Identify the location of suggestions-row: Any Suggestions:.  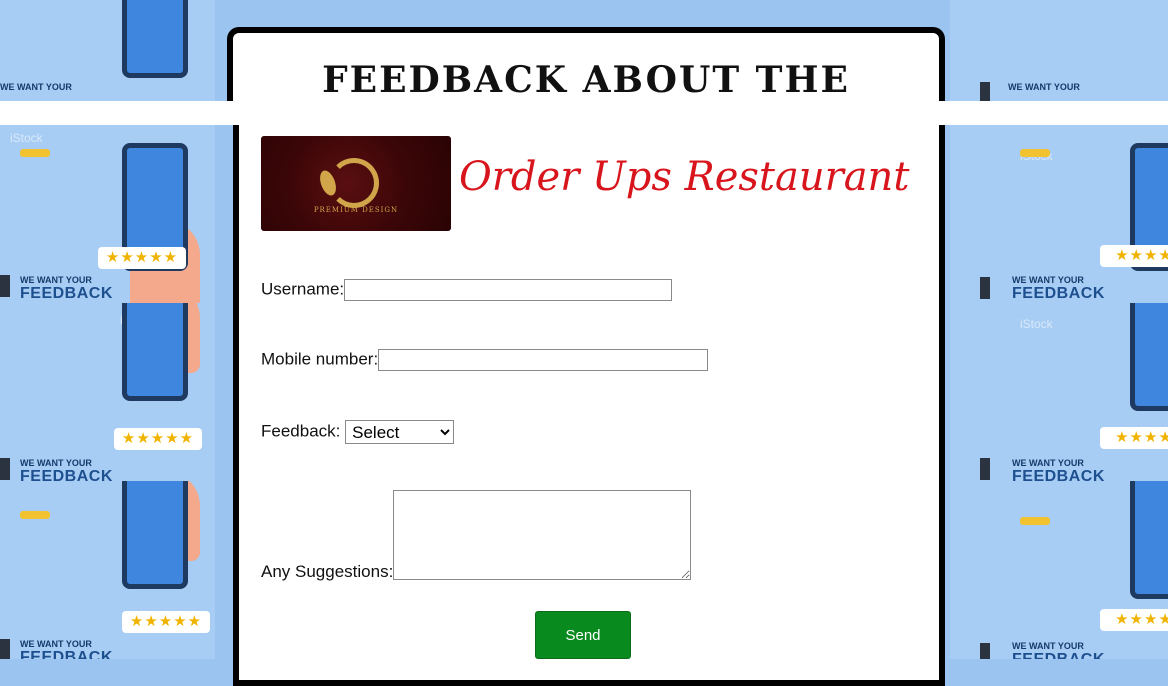
(476, 535).